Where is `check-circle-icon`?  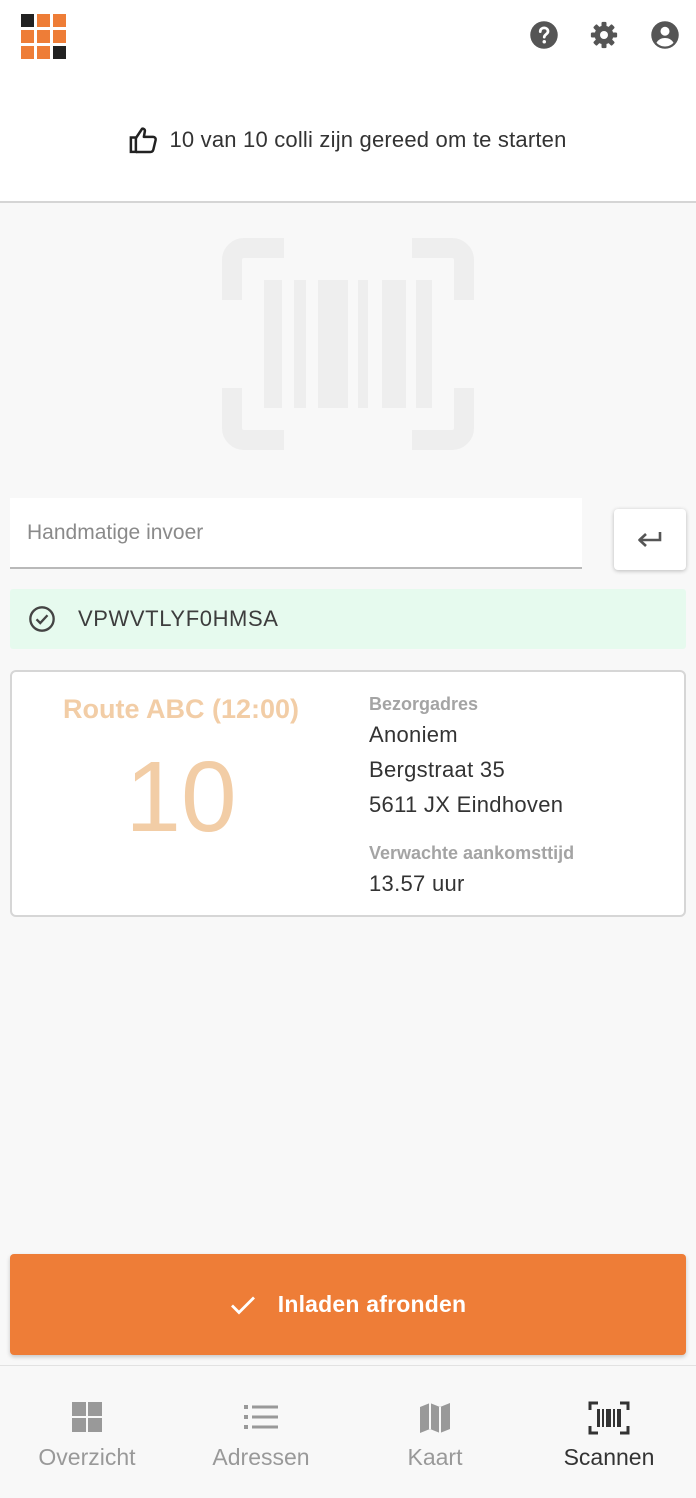 check-circle-icon is located at coordinates (42, 619).